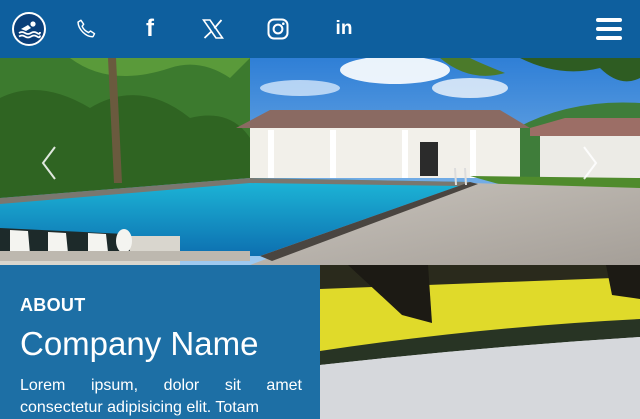  What do you see at coordinates (53, 305) in the screenshot?
I see `about-label: ABOUT` at bounding box center [53, 305].